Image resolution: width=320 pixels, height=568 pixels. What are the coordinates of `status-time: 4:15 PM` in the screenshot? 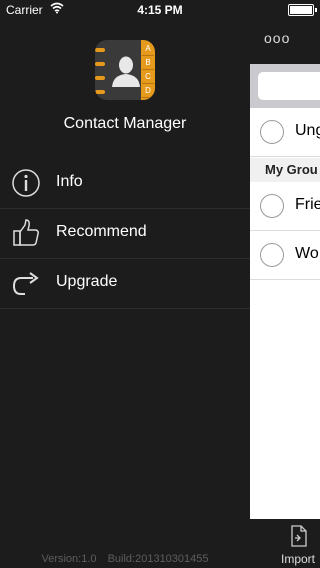 It's located at (160, 10).